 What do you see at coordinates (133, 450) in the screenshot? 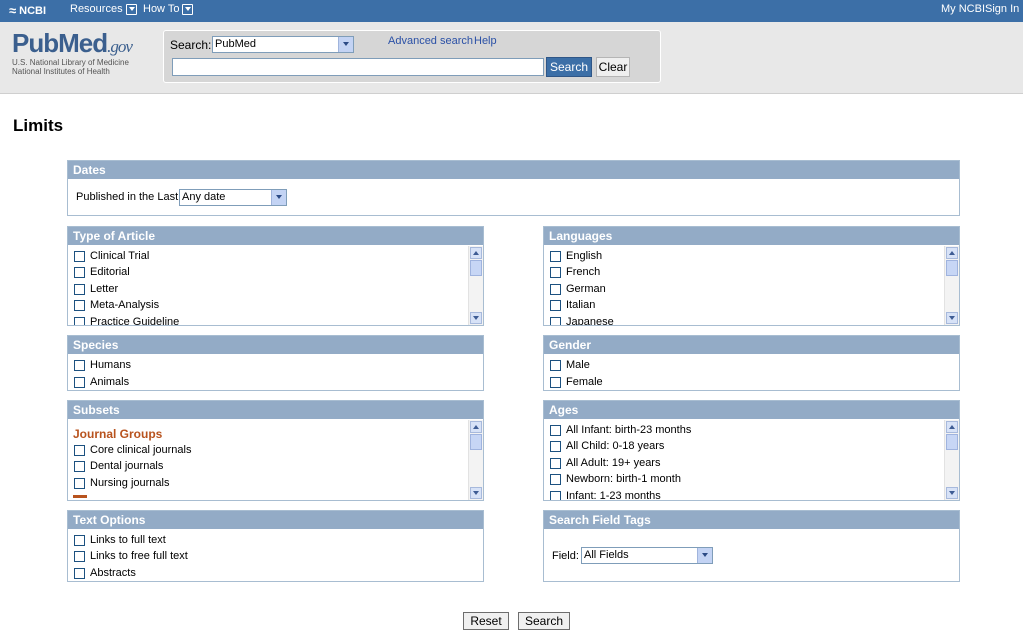
I see `list-item: Core clinical journals` at bounding box center [133, 450].